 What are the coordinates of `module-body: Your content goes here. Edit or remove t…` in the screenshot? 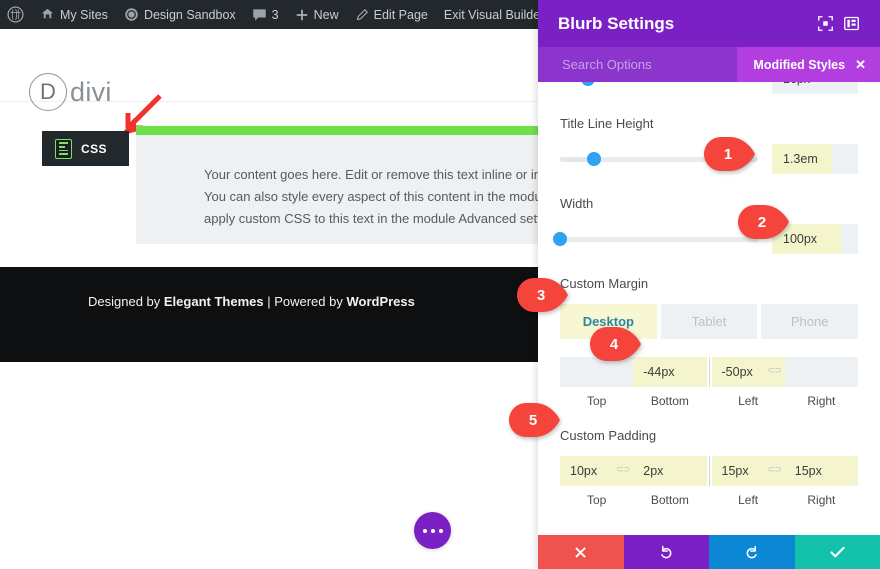 It's located at (338, 189).